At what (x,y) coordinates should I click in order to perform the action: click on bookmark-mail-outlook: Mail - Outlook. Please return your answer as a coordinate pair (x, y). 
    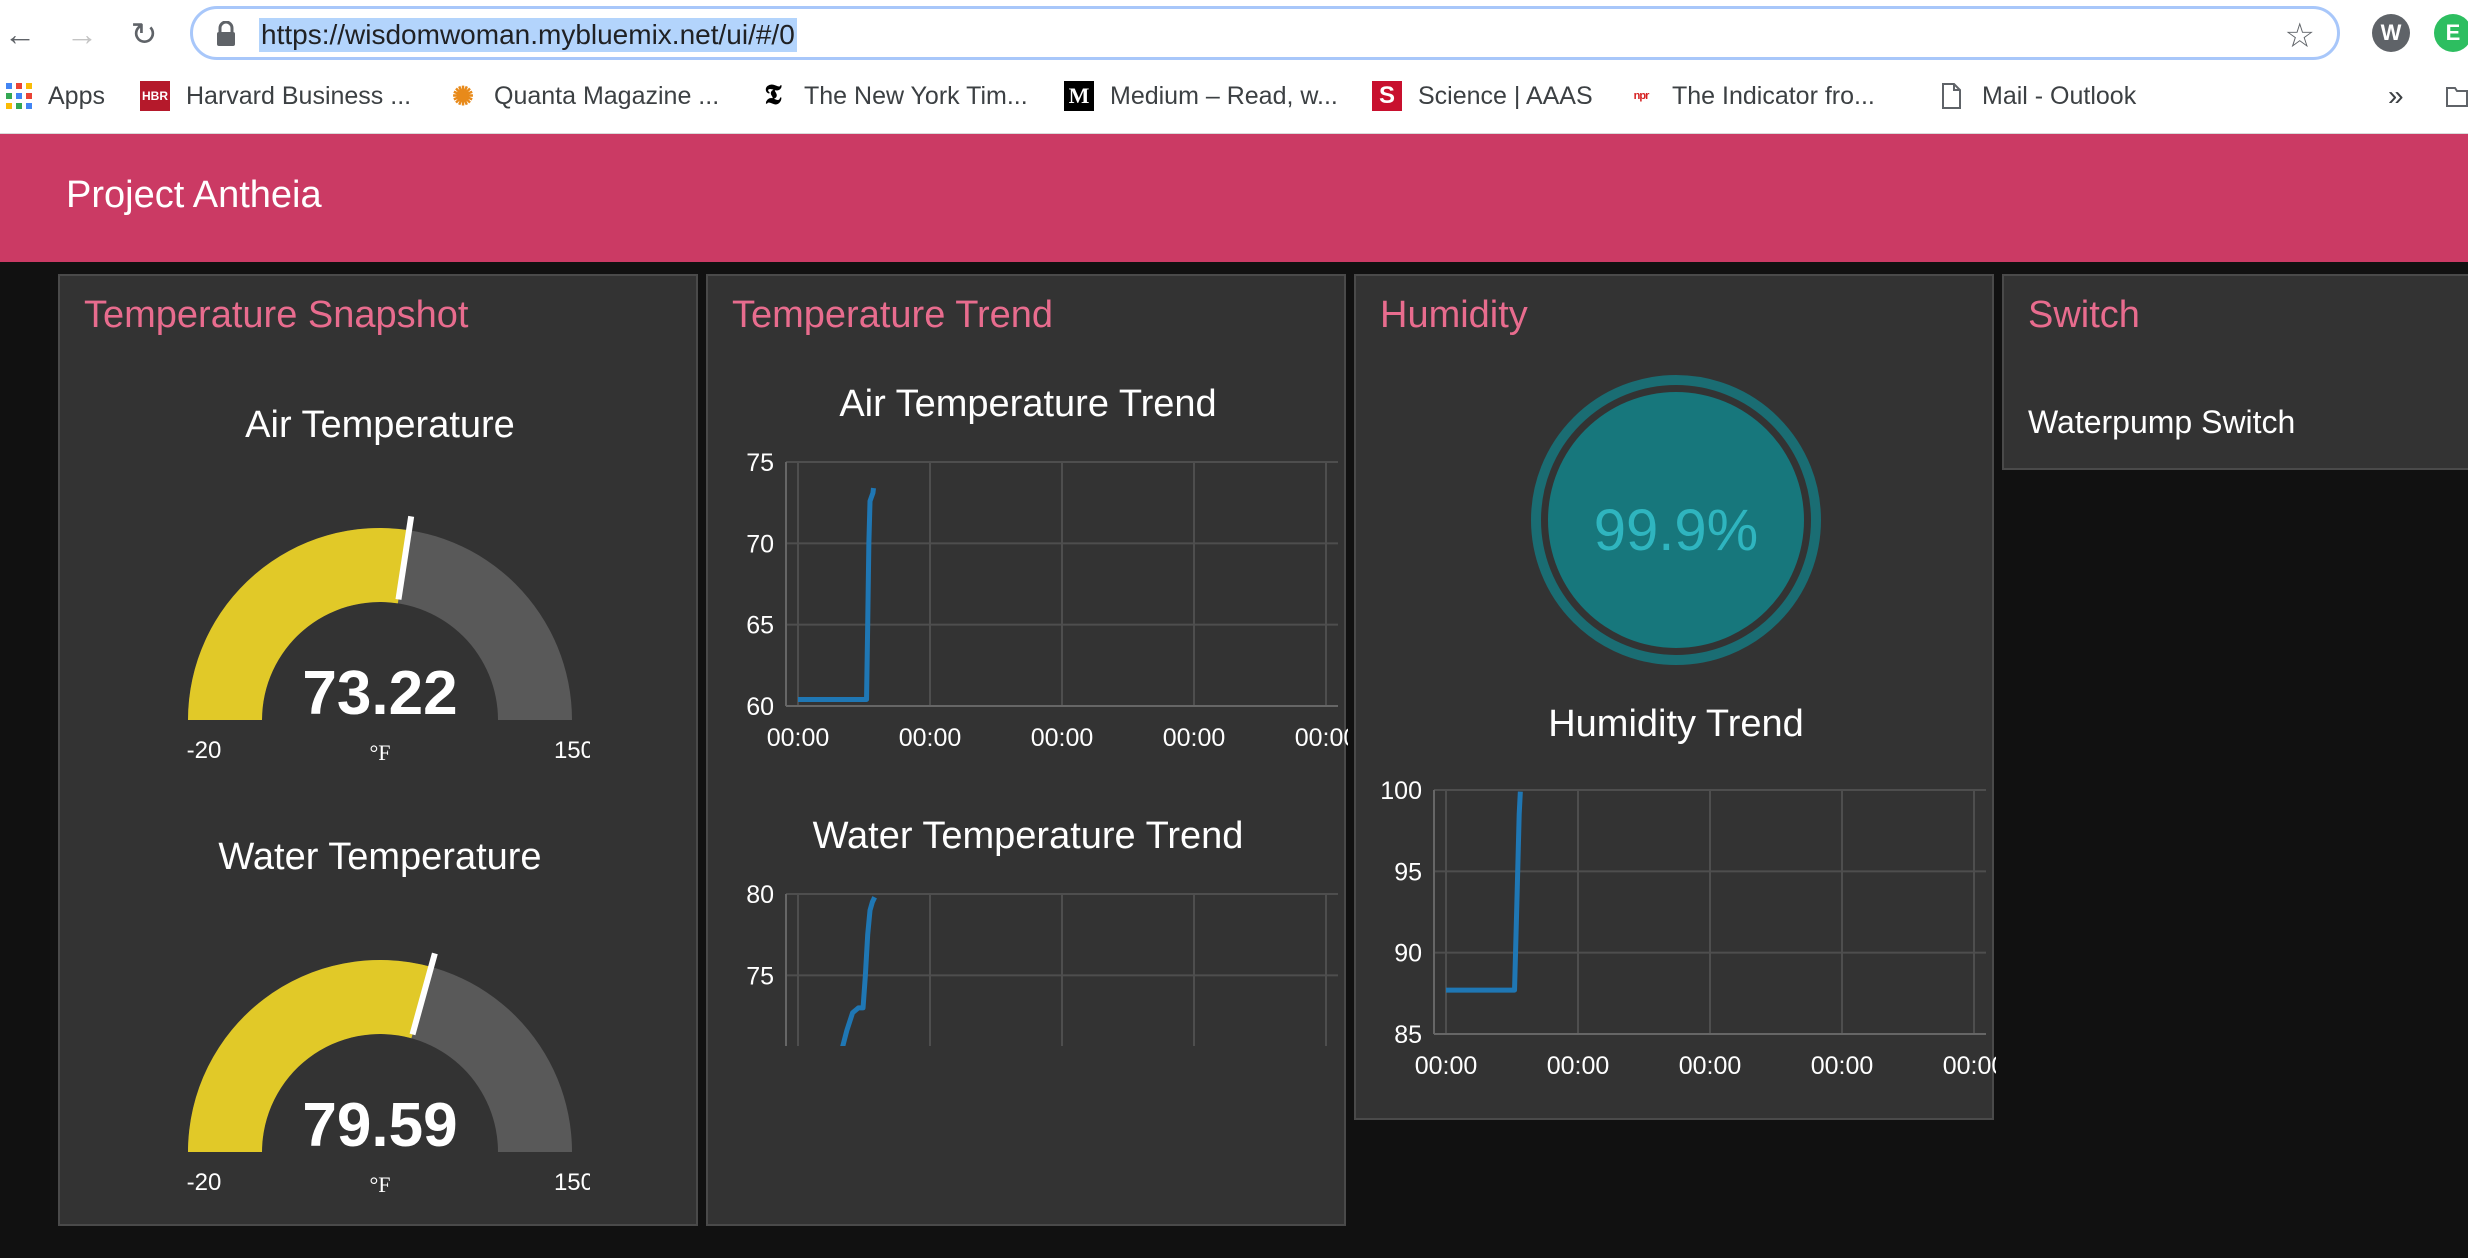
    Looking at the image, I should click on (2036, 96).